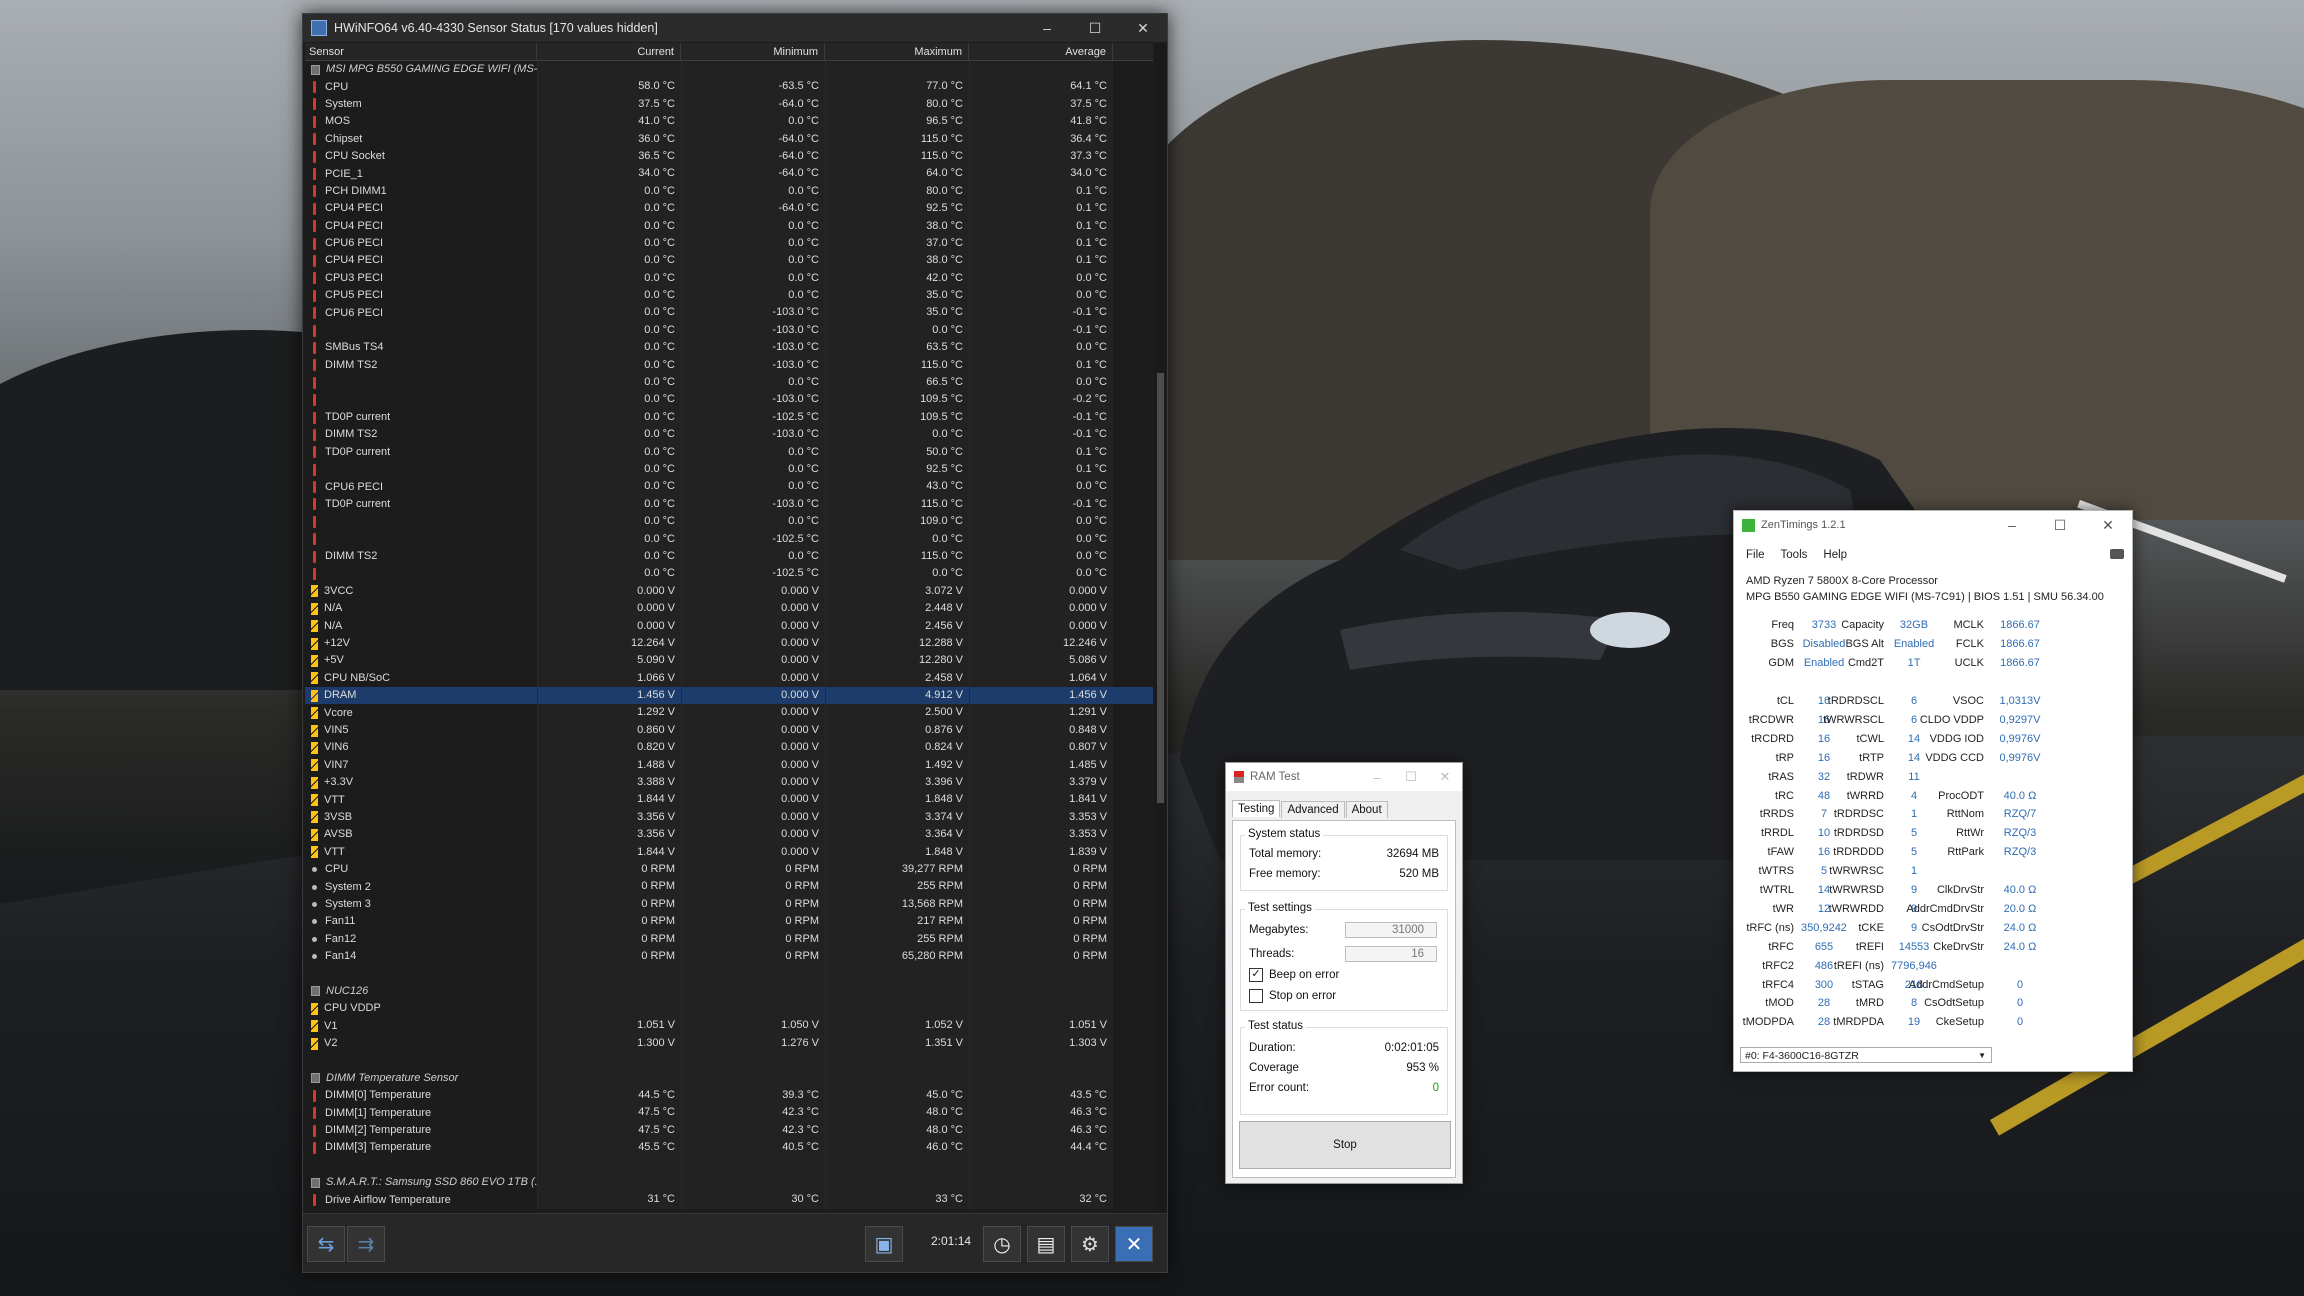  Describe the element at coordinates (1366, 809) in the screenshot. I see `tab-about: About` at that location.